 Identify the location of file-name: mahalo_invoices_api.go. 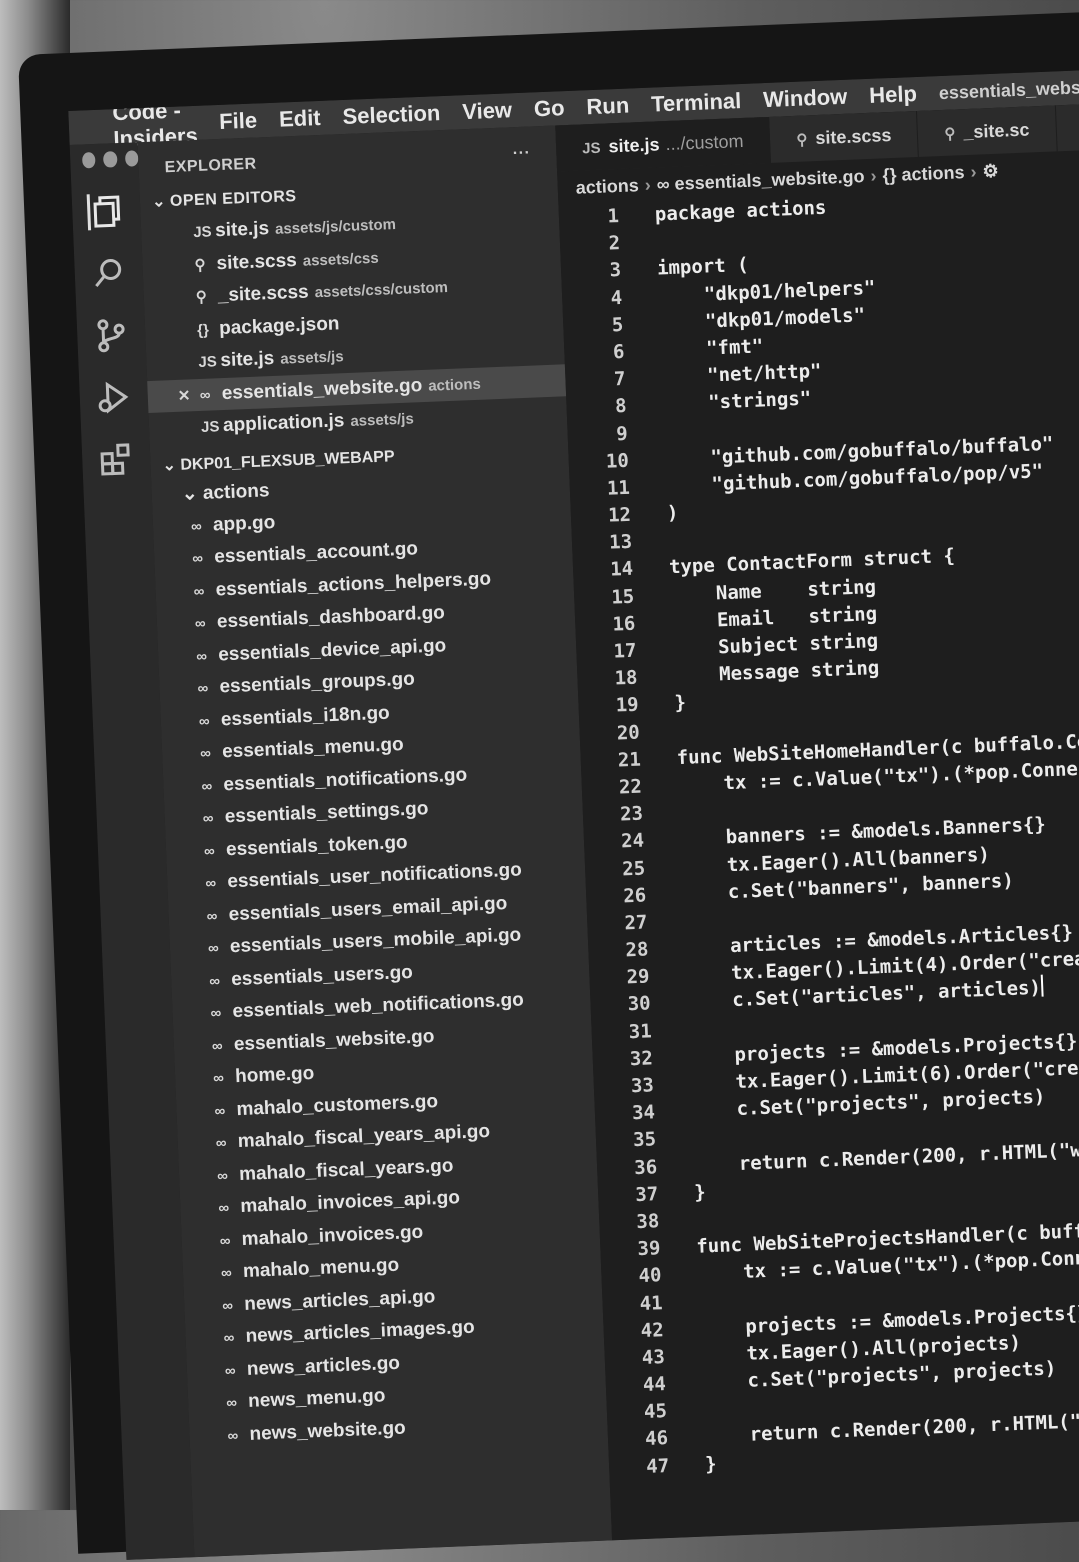
(350, 1202).